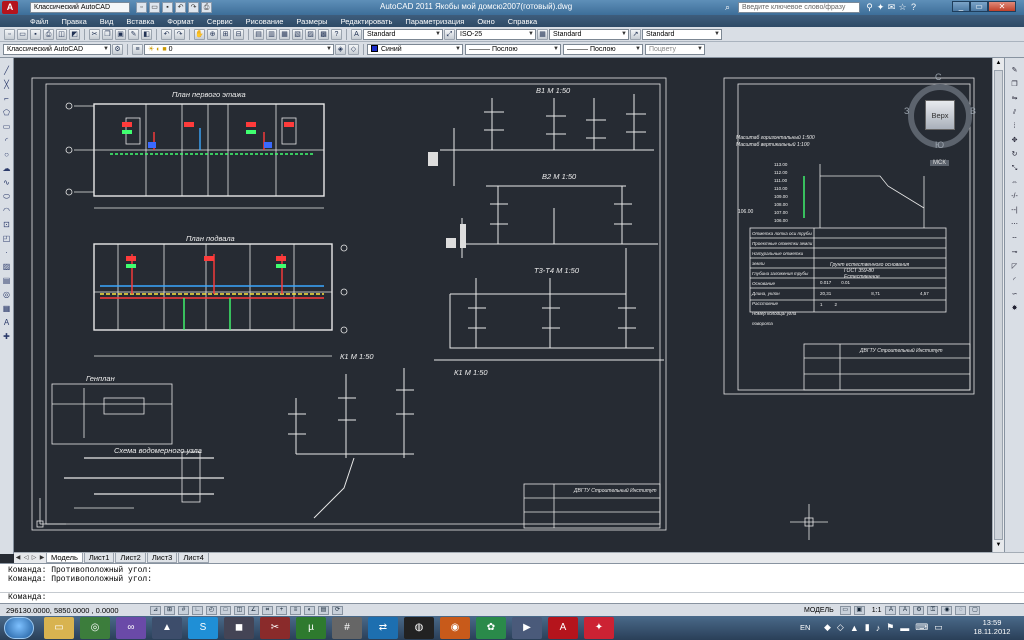 This screenshot has width=1024, height=640. Describe the element at coordinates (193, 558) in the screenshot. I see `tab-layout4: Лист4` at that location.